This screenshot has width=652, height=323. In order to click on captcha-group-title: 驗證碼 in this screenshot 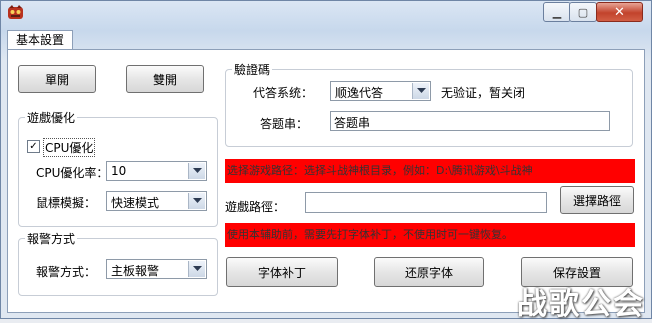, I will do `click(252, 69)`.